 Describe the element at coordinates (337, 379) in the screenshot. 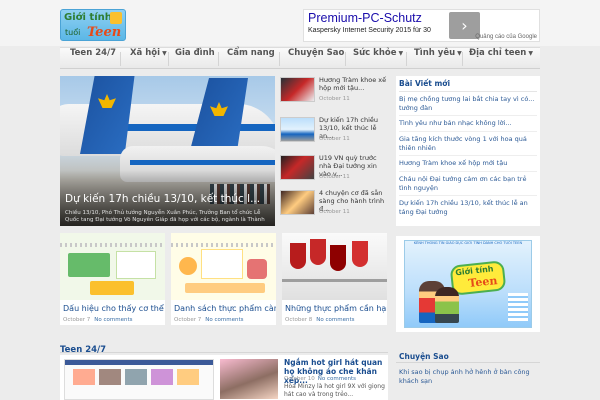

I see `comments-link: No comments` at that location.